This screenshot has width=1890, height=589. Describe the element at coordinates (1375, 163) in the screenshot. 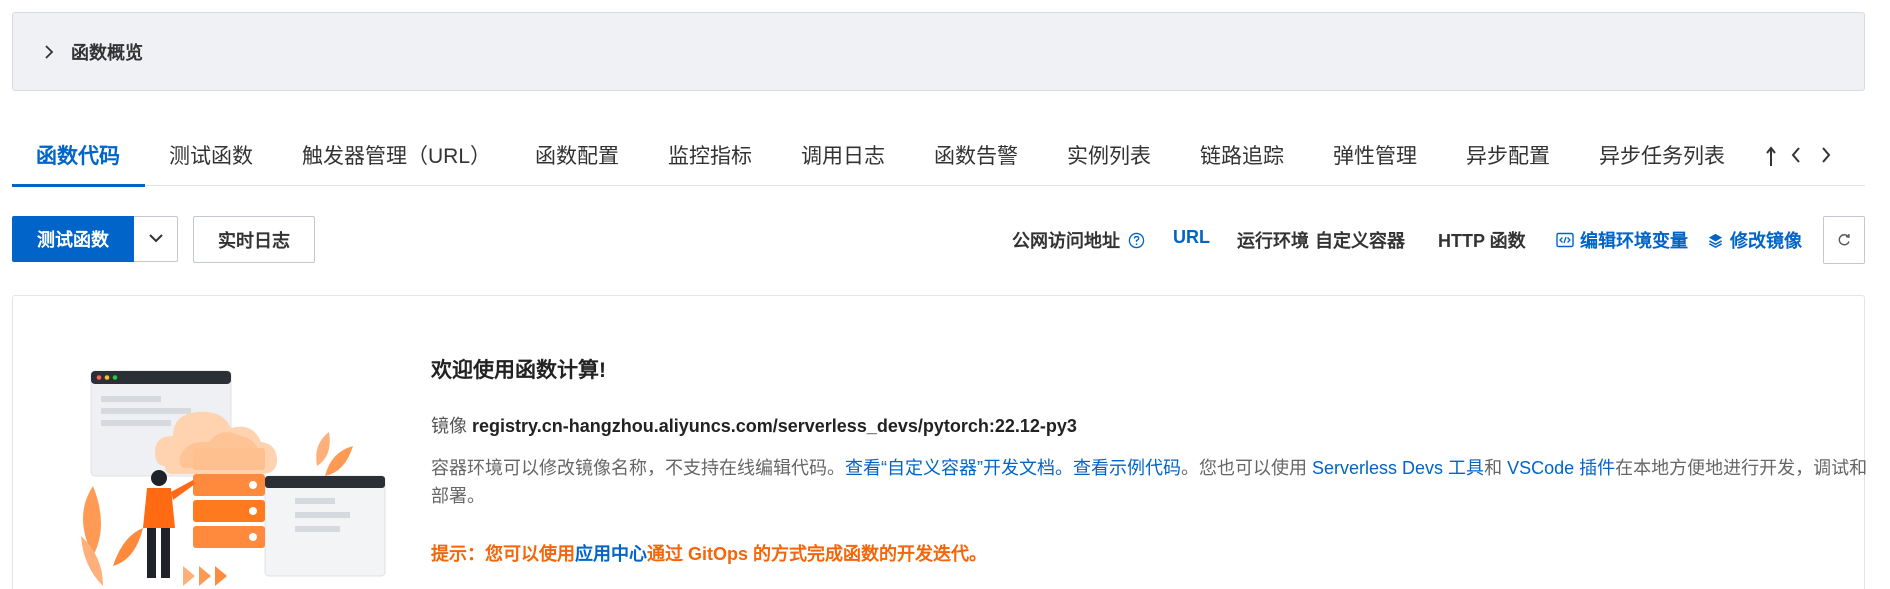

I see `tab-elastic-management: 弹性管理` at that location.